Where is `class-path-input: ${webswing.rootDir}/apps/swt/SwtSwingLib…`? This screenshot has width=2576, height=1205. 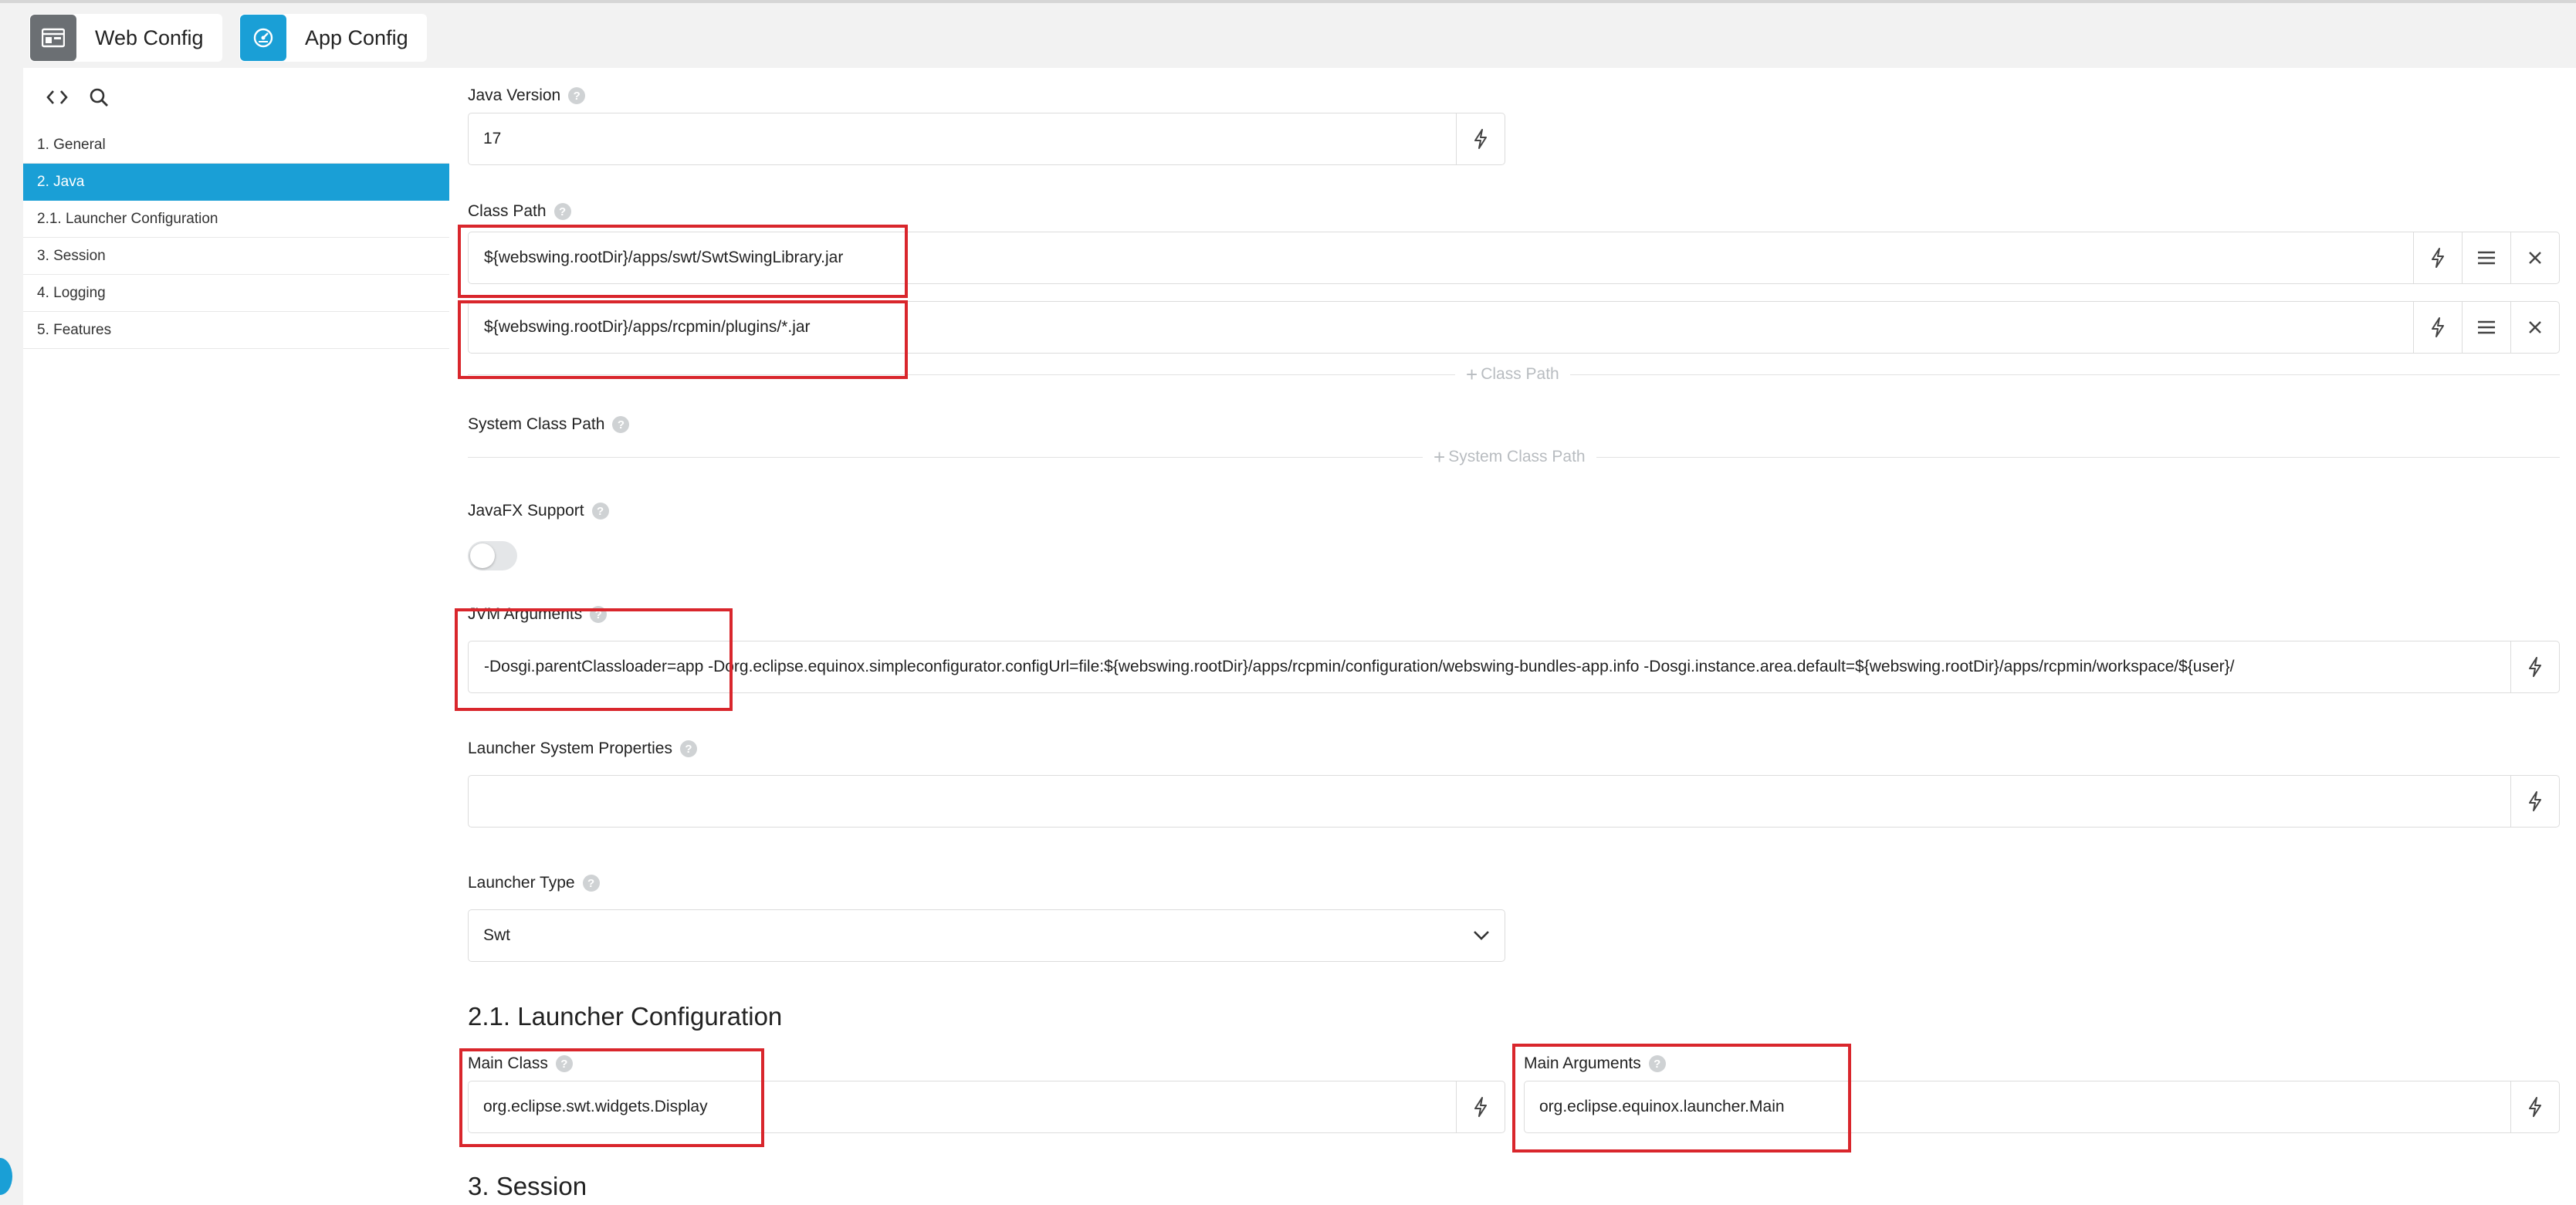
class-path-input: ${webswing.rootDir}/apps/swt/SwtSwingLib… is located at coordinates (1441, 258).